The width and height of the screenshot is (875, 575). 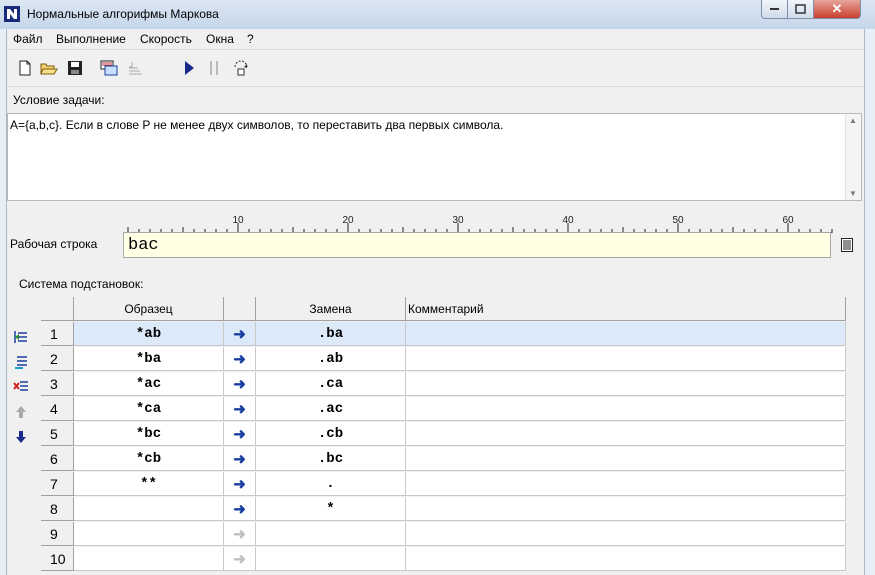 I want to click on maximize-button, so click(x=800, y=9).